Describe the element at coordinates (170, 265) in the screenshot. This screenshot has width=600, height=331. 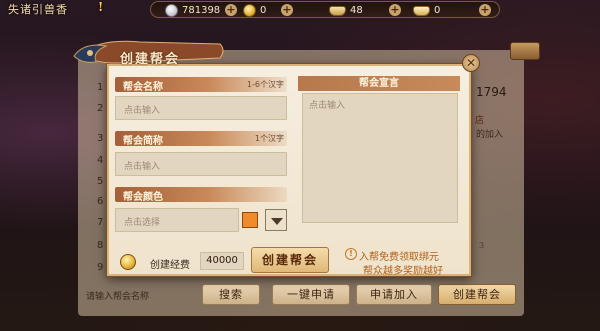
I see `creation-cost-label: 创建经费` at that location.